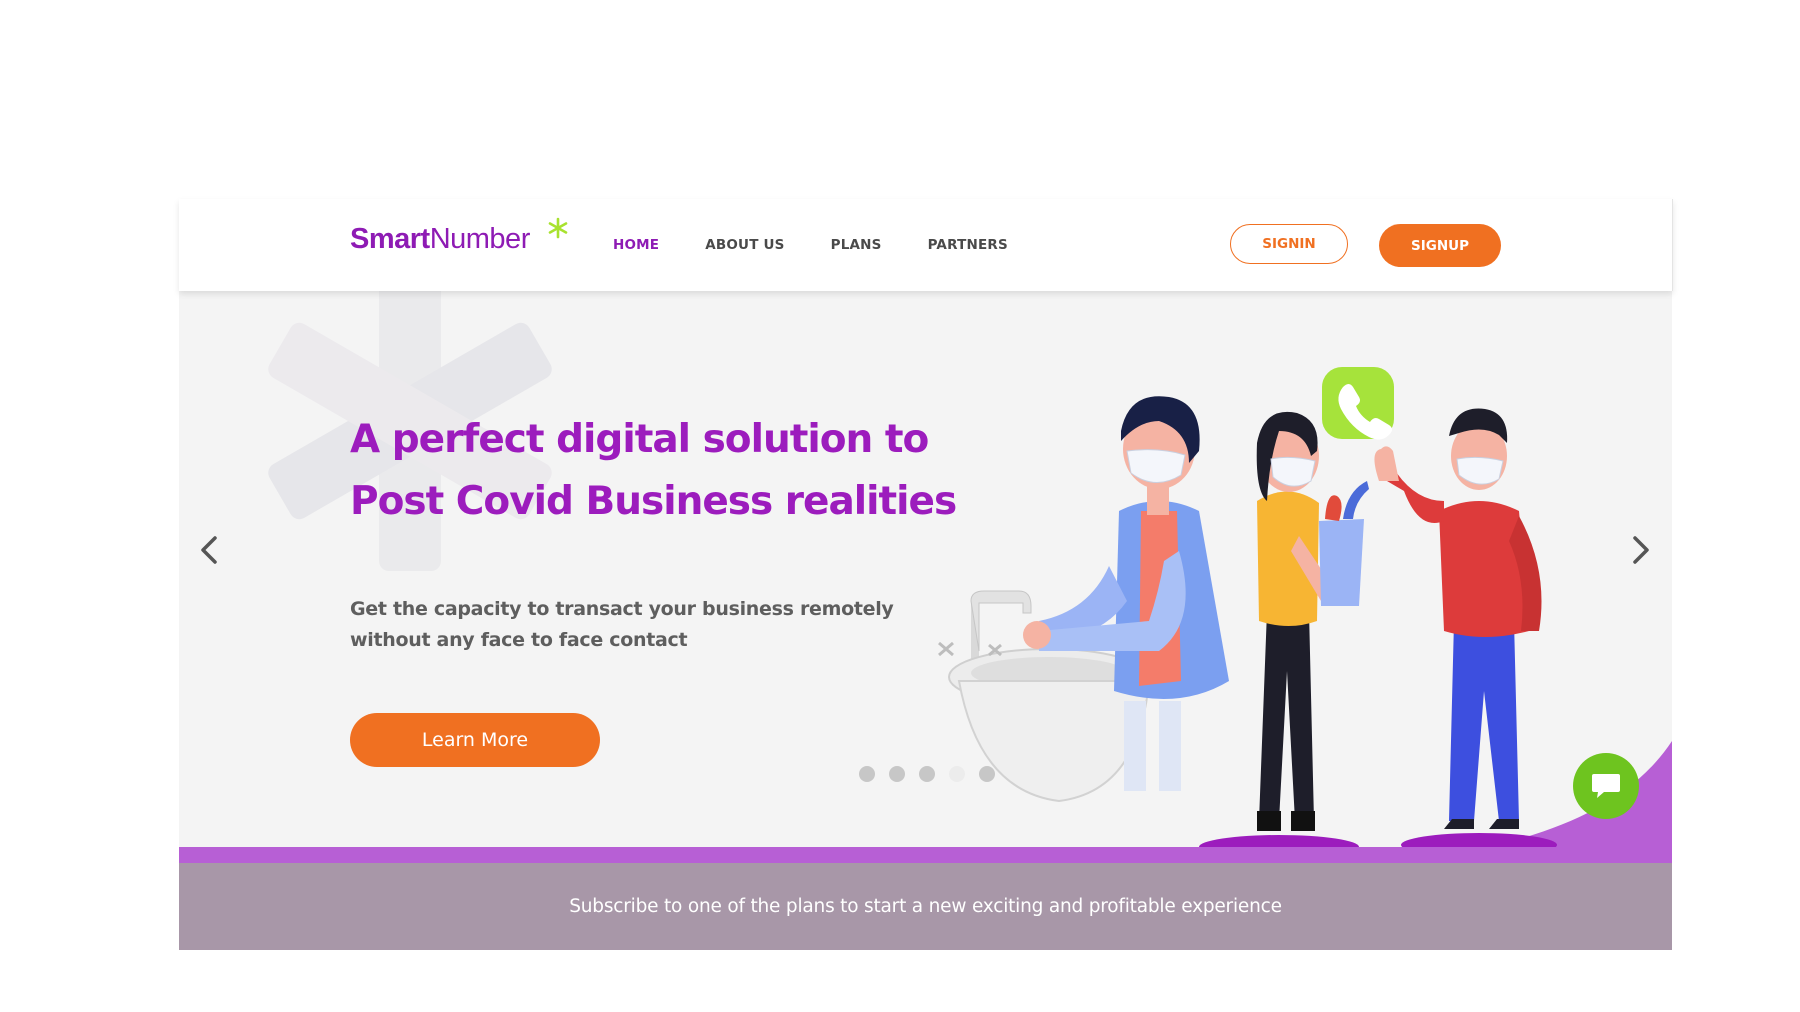 The height and width of the screenshot is (1012, 1800). What do you see at coordinates (1440, 245) in the screenshot?
I see `signup-button: SIGNUP` at bounding box center [1440, 245].